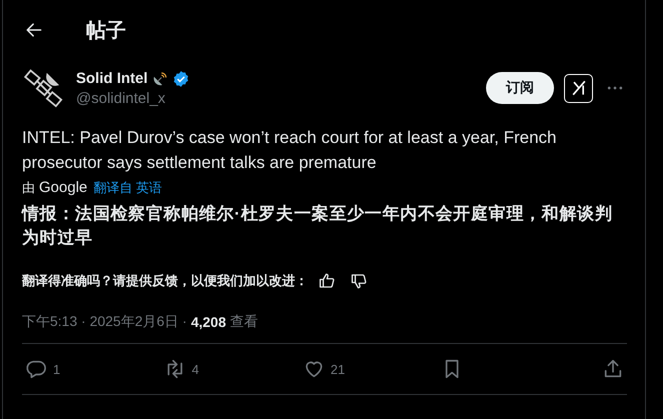 The height and width of the screenshot is (419, 663). I want to click on reply-icon, so click(36, 369).